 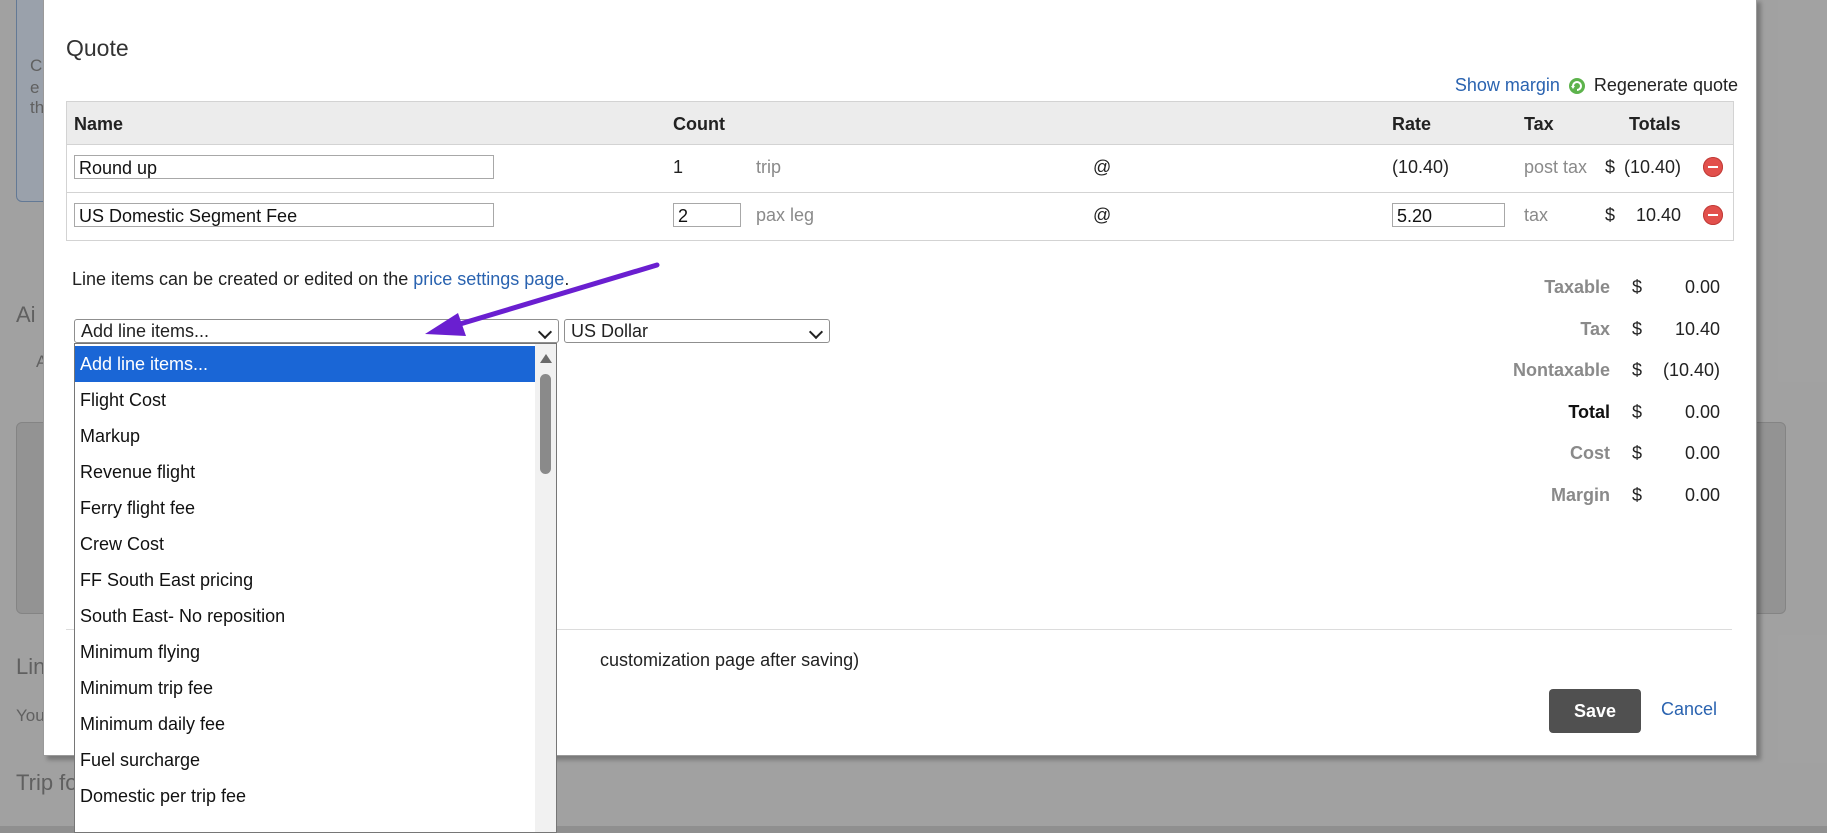 What do you see at coordinates (305, 688) in the screenshot?
I see `dropdown-option: Minimum trip fee` at bounding box center [305, 688].